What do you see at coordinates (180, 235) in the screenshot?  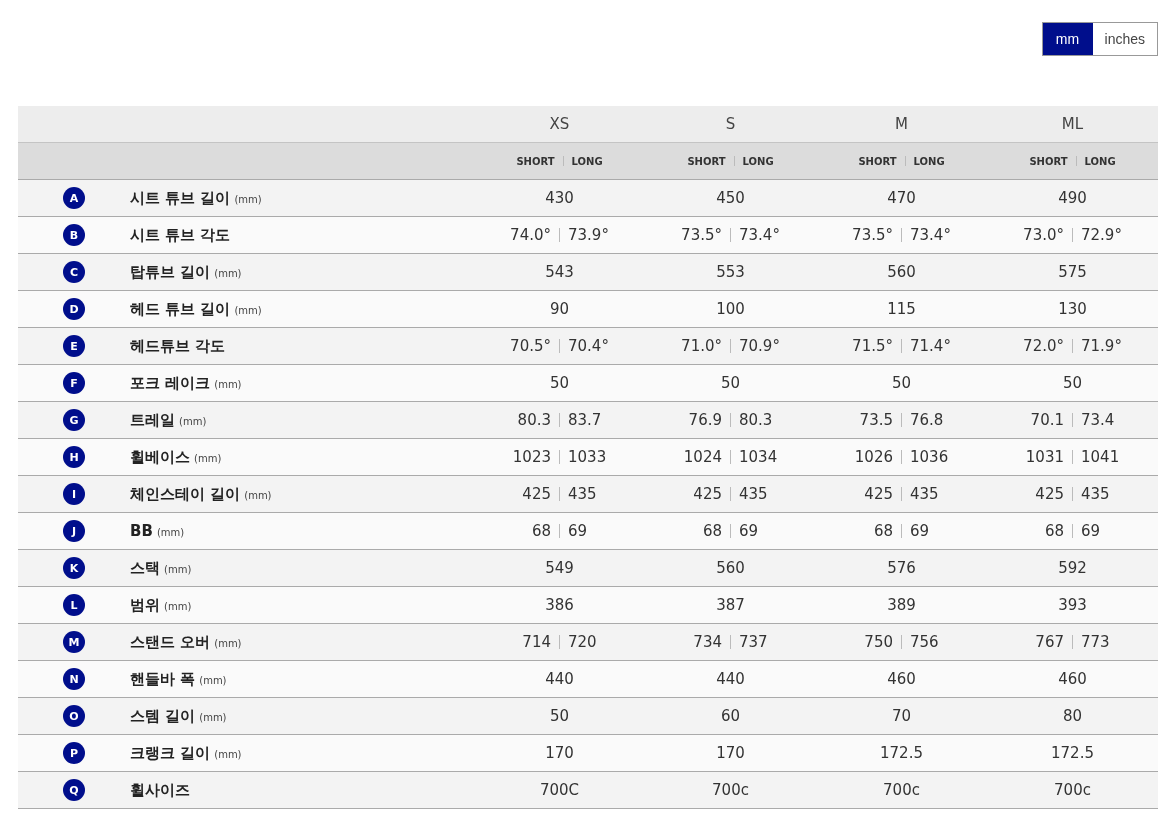 I see `measurement-label: 시트 튜브 각도` at bounding box center [180, 235].